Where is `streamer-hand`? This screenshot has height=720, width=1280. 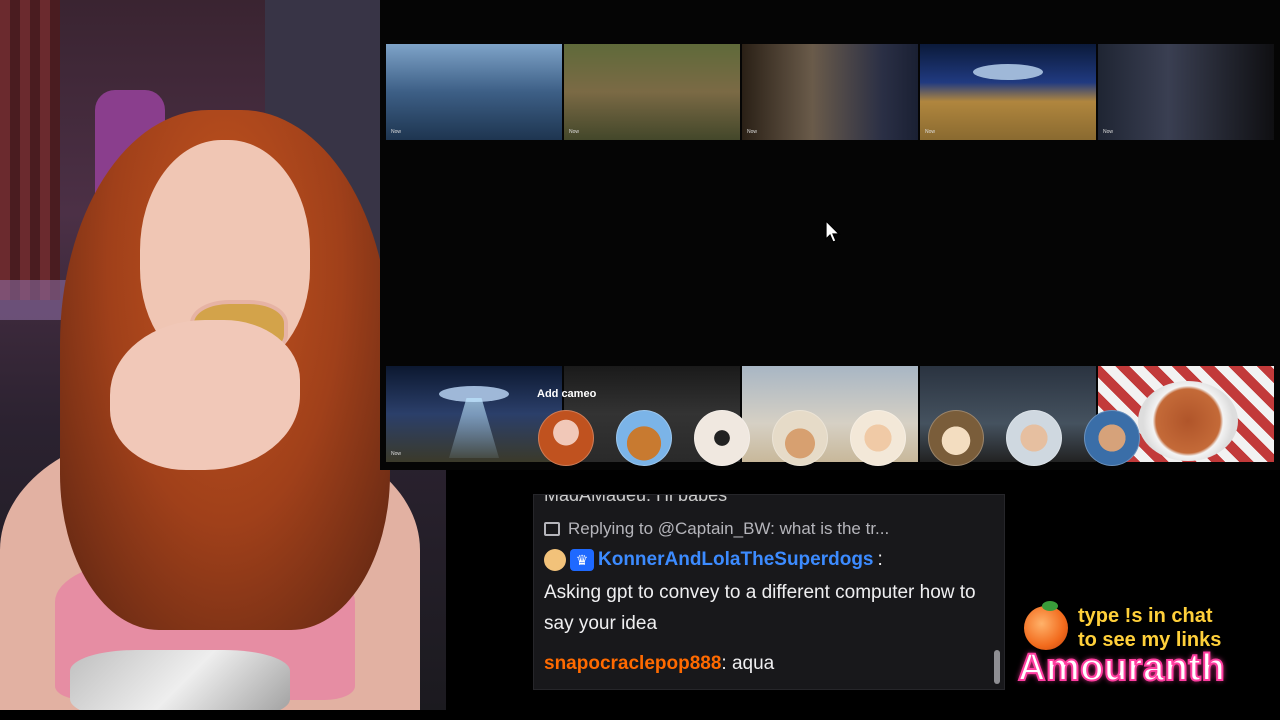 streamer-hand is located at coordinates (205, 395).